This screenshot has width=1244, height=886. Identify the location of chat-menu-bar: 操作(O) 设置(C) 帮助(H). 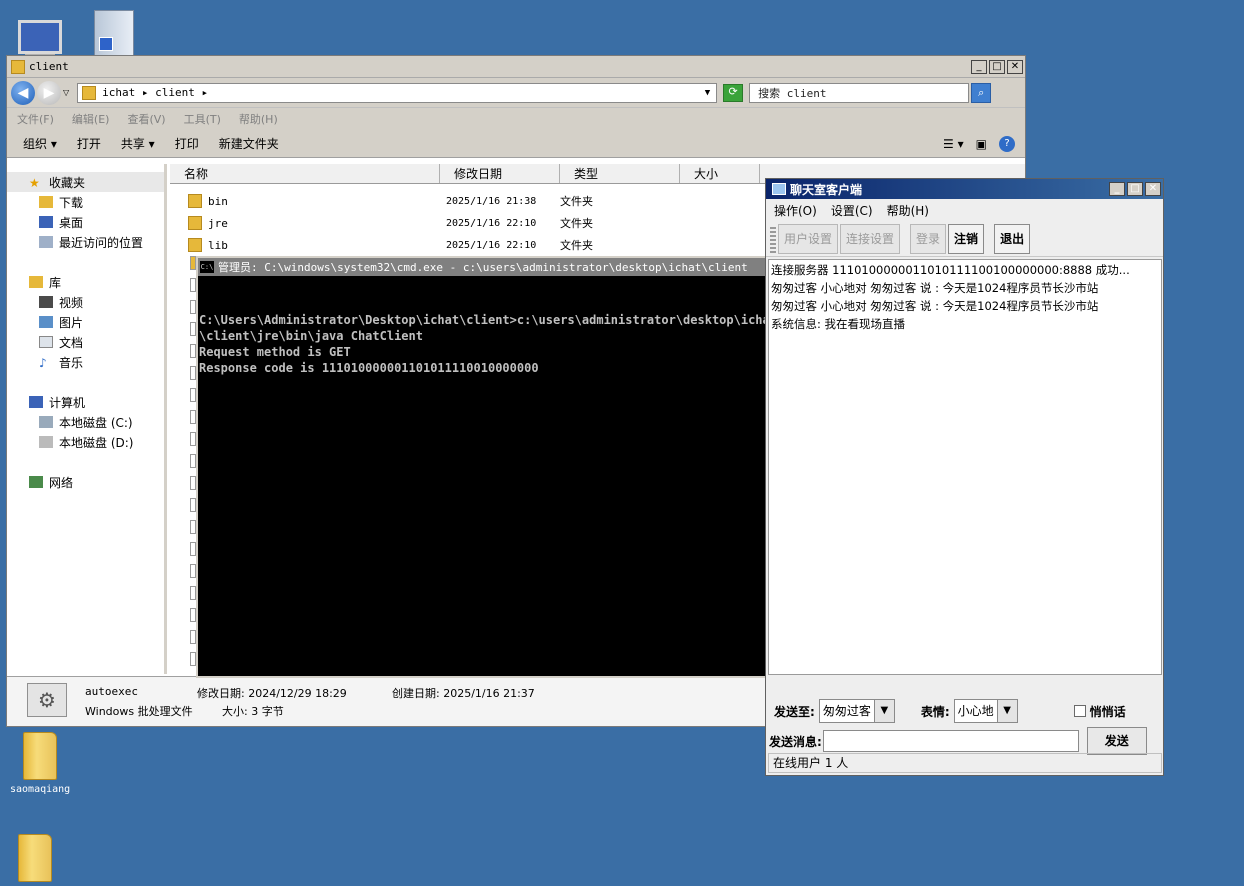
(964, 210).